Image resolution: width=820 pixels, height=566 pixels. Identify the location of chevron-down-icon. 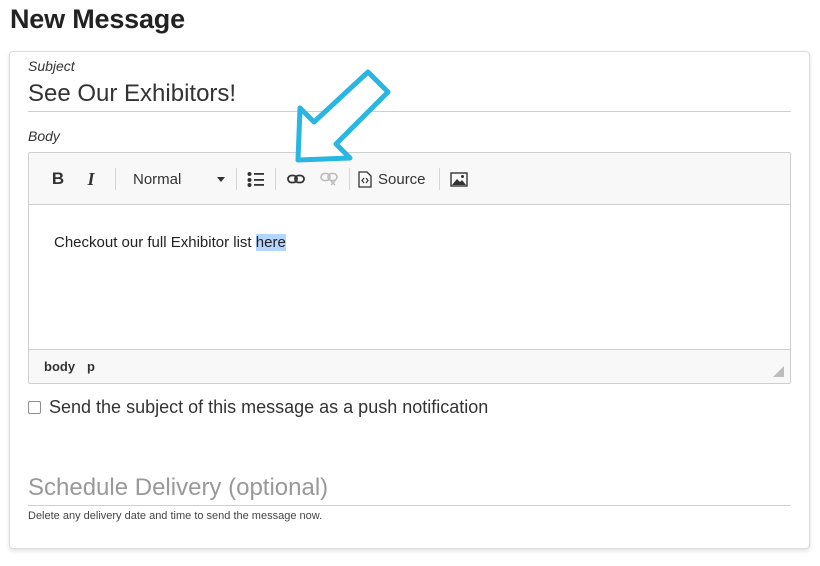
(221, 179).